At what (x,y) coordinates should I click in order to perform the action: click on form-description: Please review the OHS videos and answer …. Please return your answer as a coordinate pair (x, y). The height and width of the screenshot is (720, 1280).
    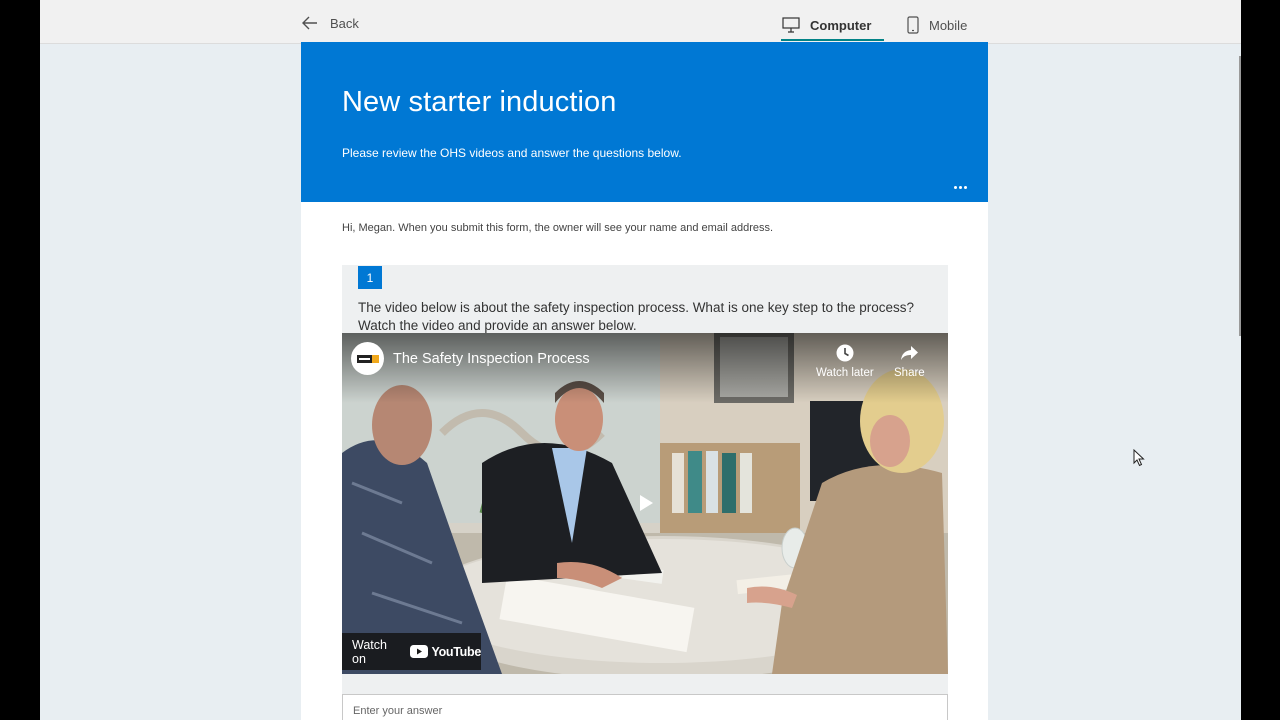
    Looking at the image, I should click on (512, 153).